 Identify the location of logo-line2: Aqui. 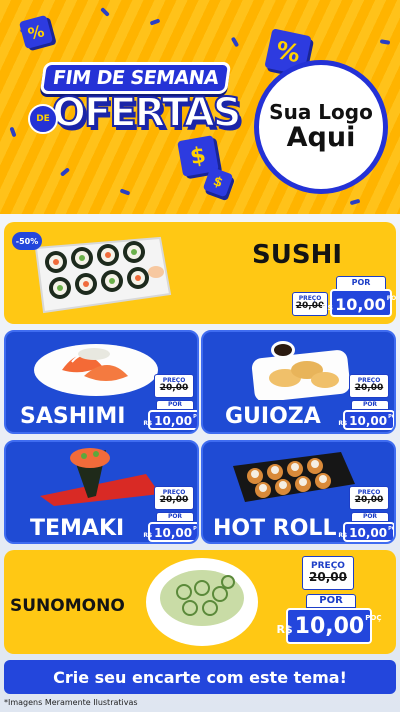
(321, 138).